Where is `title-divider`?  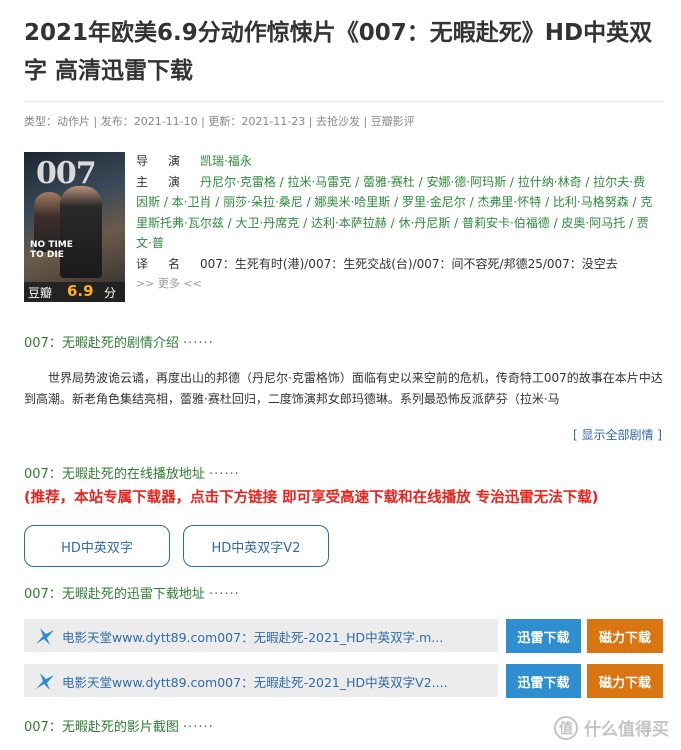
title-divider is located at coordinates (344, 101).